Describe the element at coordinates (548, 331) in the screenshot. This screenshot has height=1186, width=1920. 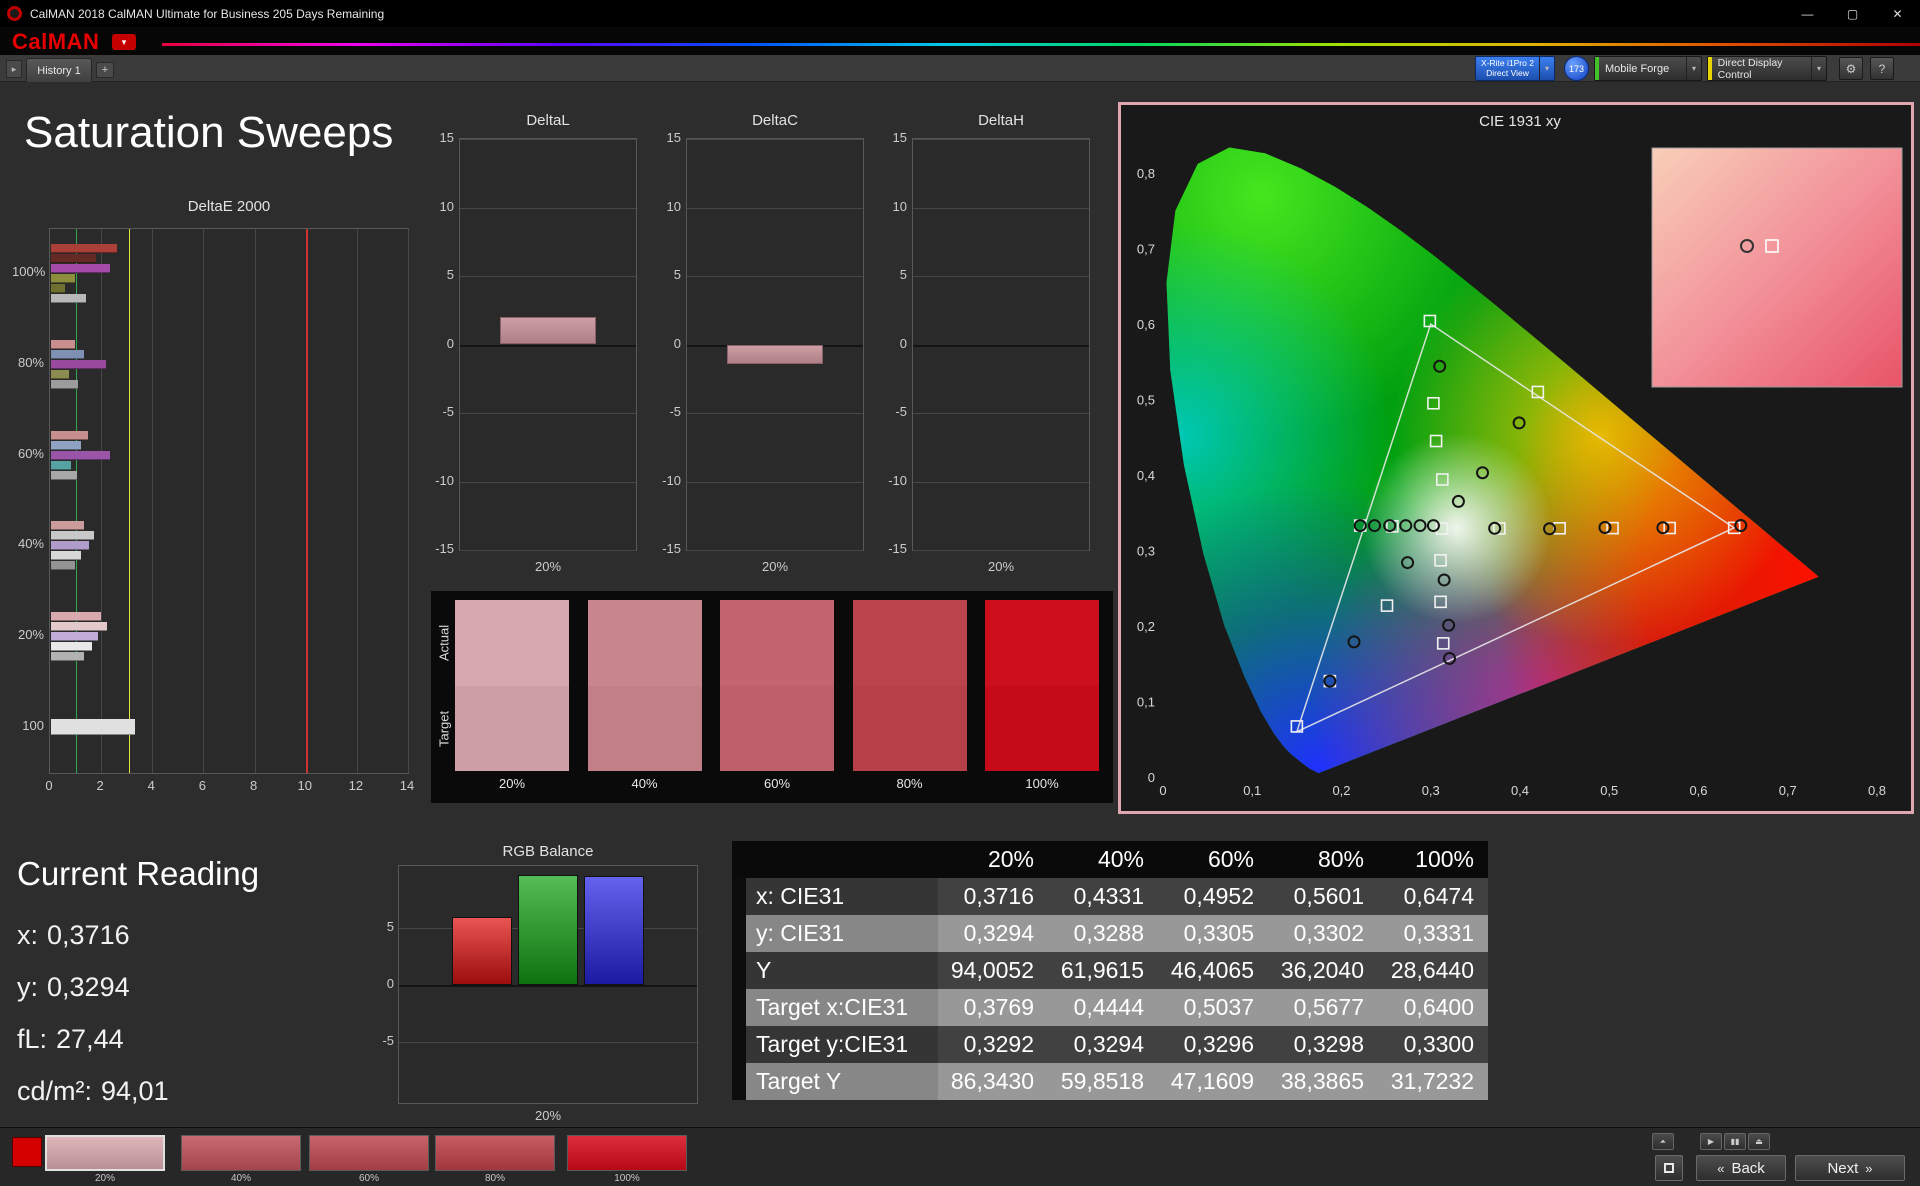
I see `delta-bar` at that location.